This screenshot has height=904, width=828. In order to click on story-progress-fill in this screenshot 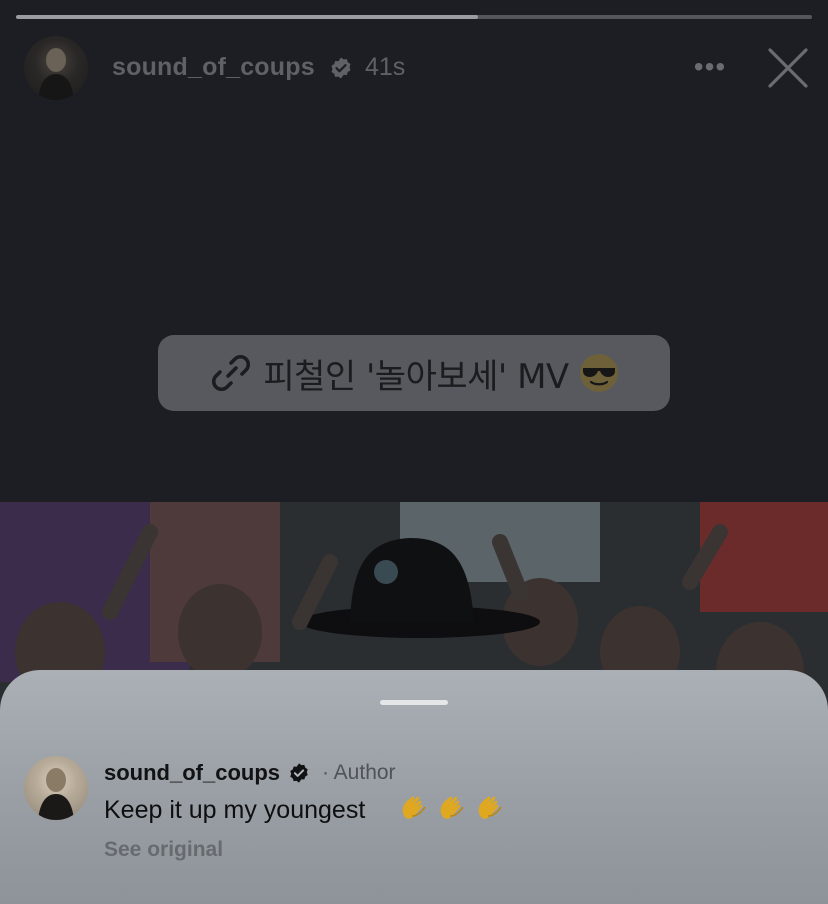, I will do `click(247, 17)`.